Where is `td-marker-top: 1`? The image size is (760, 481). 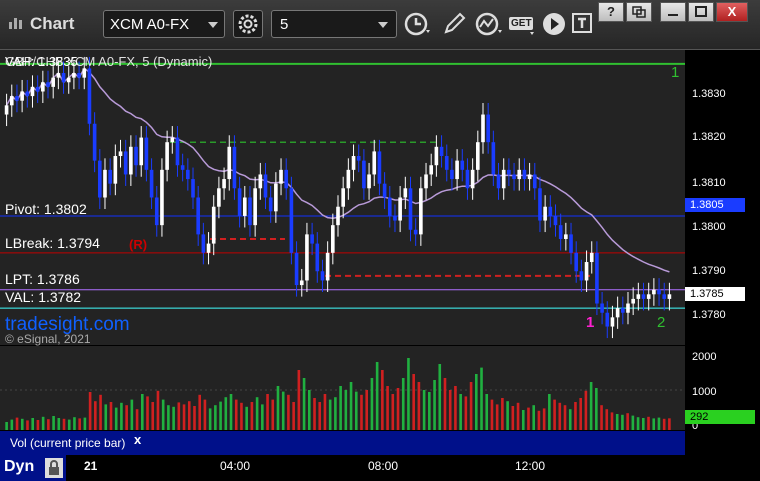
td-marker-top: 1 is located at coordinates (675, 72).